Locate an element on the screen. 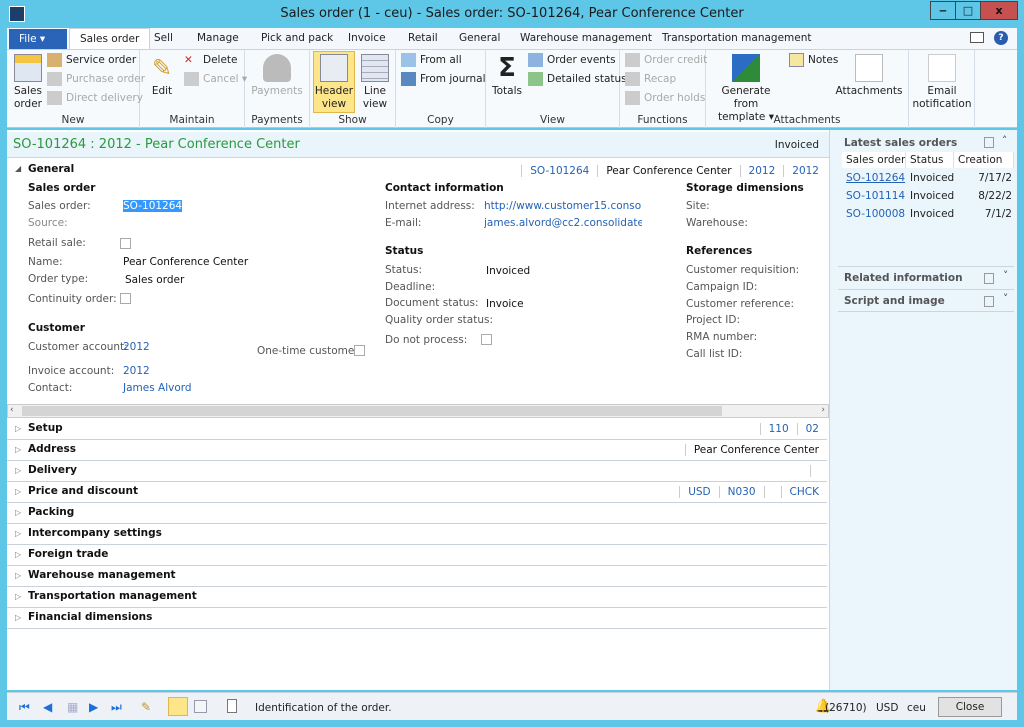 This screenshot has width=1024, height=727. related-information-title: Related information is located at coordinates (903, 278).